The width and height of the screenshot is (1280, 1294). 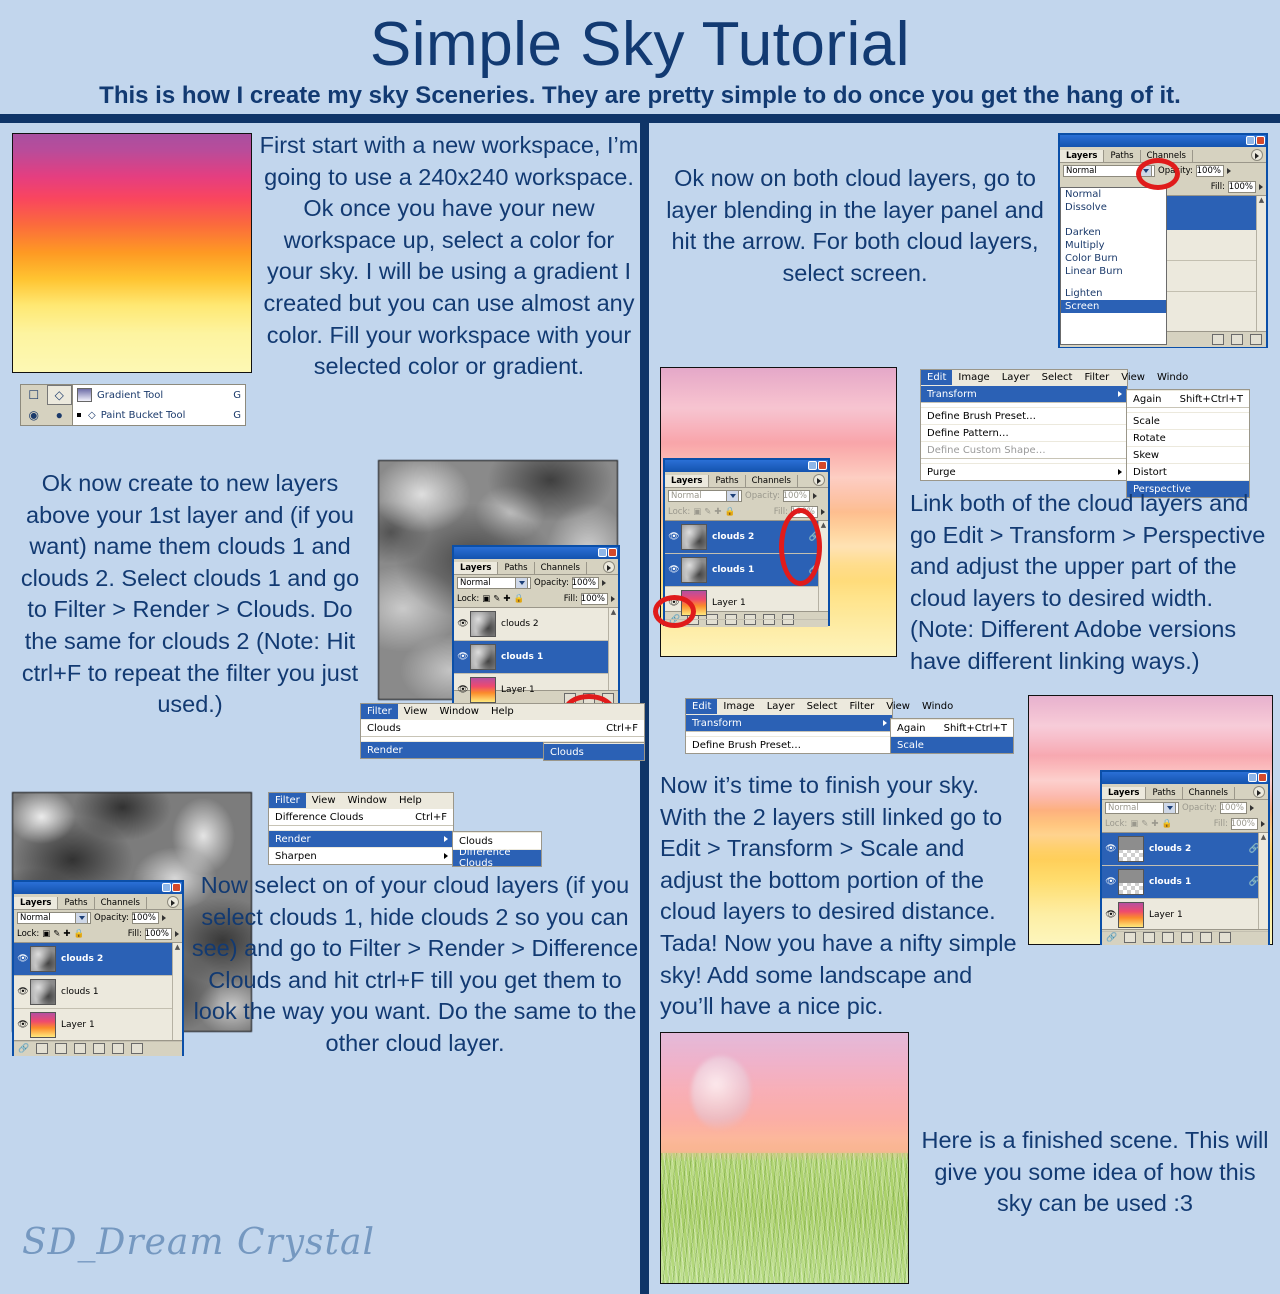 I want to click on dodge-tool-icon: ●, so click(x=60, y=415).